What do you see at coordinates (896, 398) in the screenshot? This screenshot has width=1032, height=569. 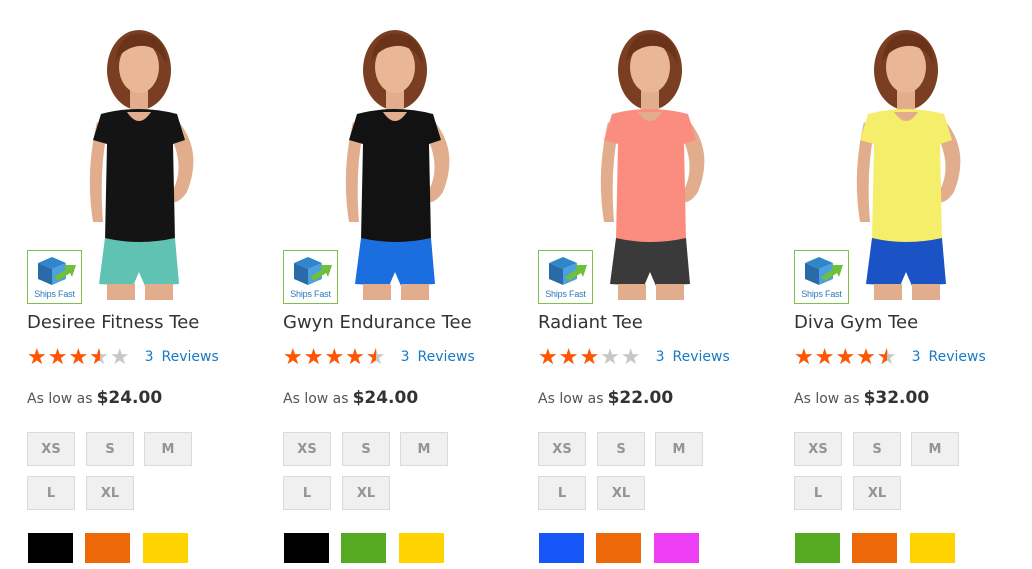 I see `price-amount: $32.00` at bounding box center [896, 398].